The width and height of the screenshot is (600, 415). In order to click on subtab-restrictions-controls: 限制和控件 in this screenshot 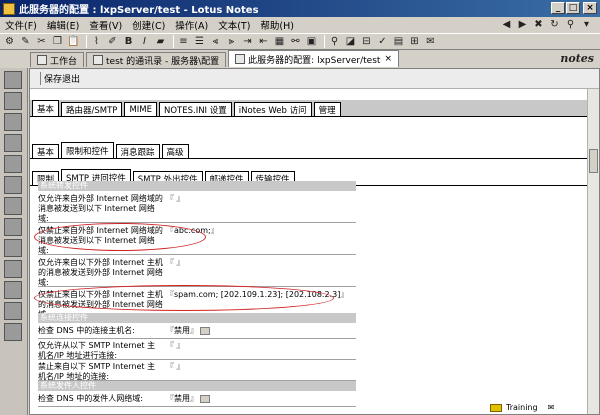, I will do `click(87, 150)`.